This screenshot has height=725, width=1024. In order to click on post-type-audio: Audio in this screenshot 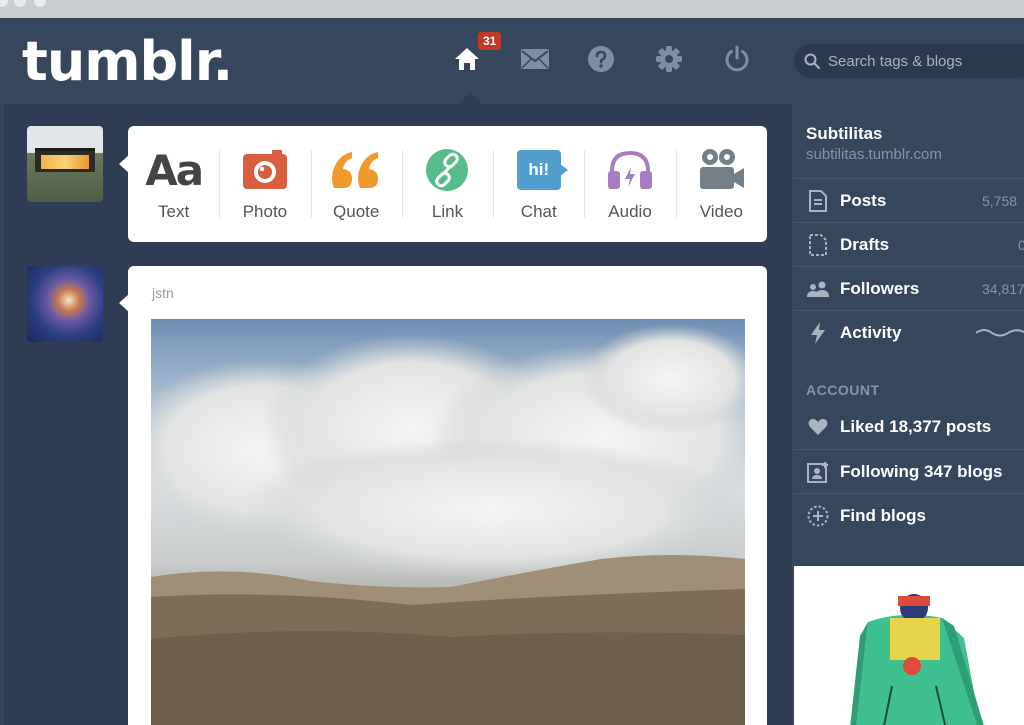, I will do `click(629, 184)`.